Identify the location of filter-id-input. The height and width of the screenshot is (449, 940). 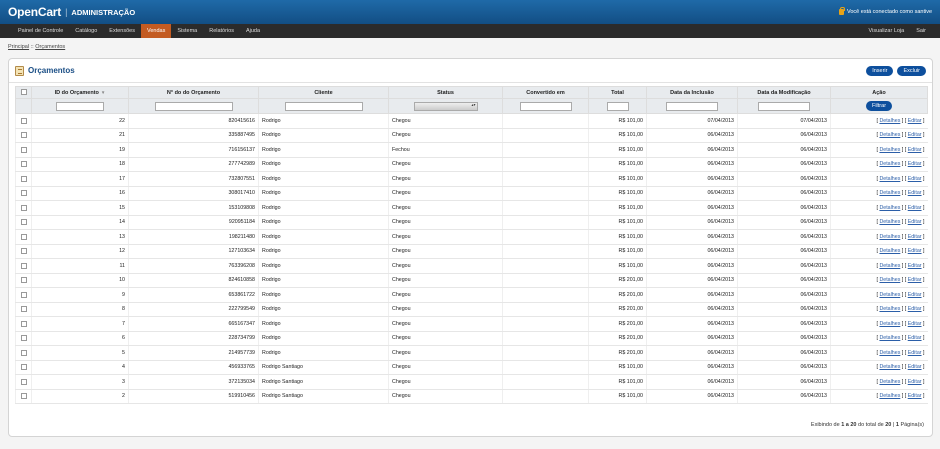
(80, 106).